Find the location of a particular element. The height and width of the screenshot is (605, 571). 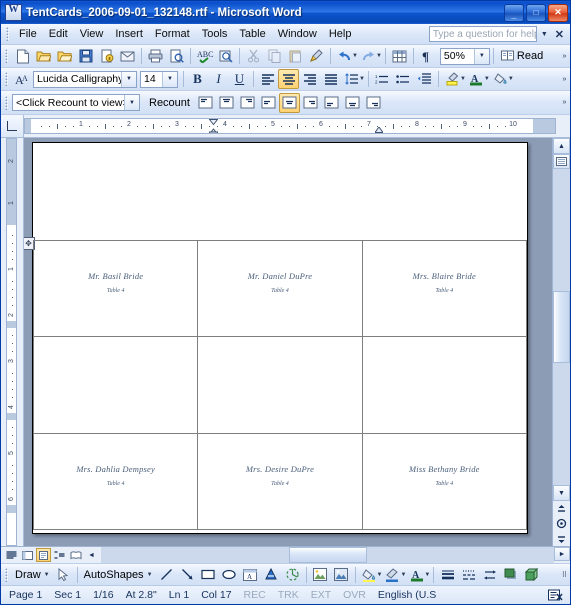

table-row: Mrs. Blaire Bride Table 4 is located at coordinates (444, 289).